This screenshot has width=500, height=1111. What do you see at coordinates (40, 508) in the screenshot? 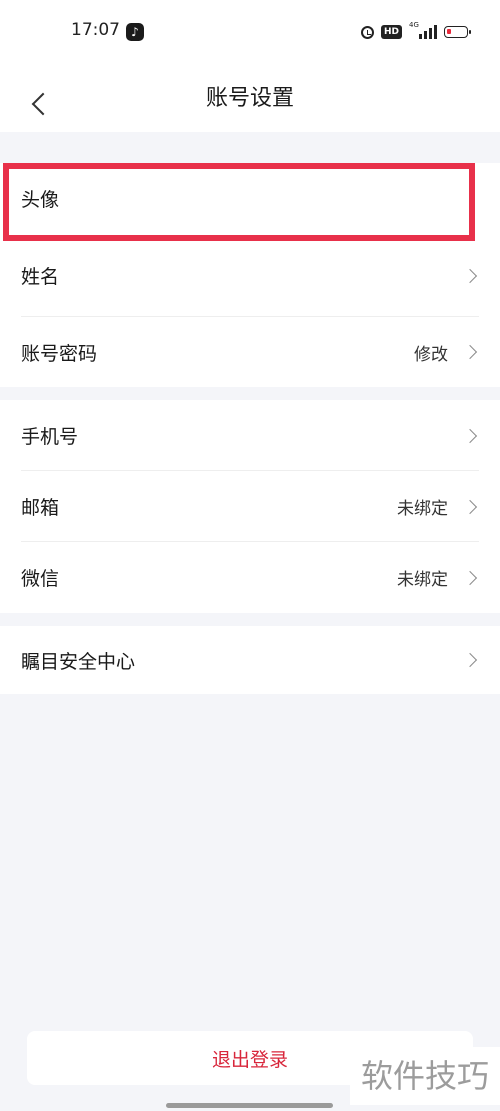
I see `row-label: 邮箱` at bounding box center [40, 508].